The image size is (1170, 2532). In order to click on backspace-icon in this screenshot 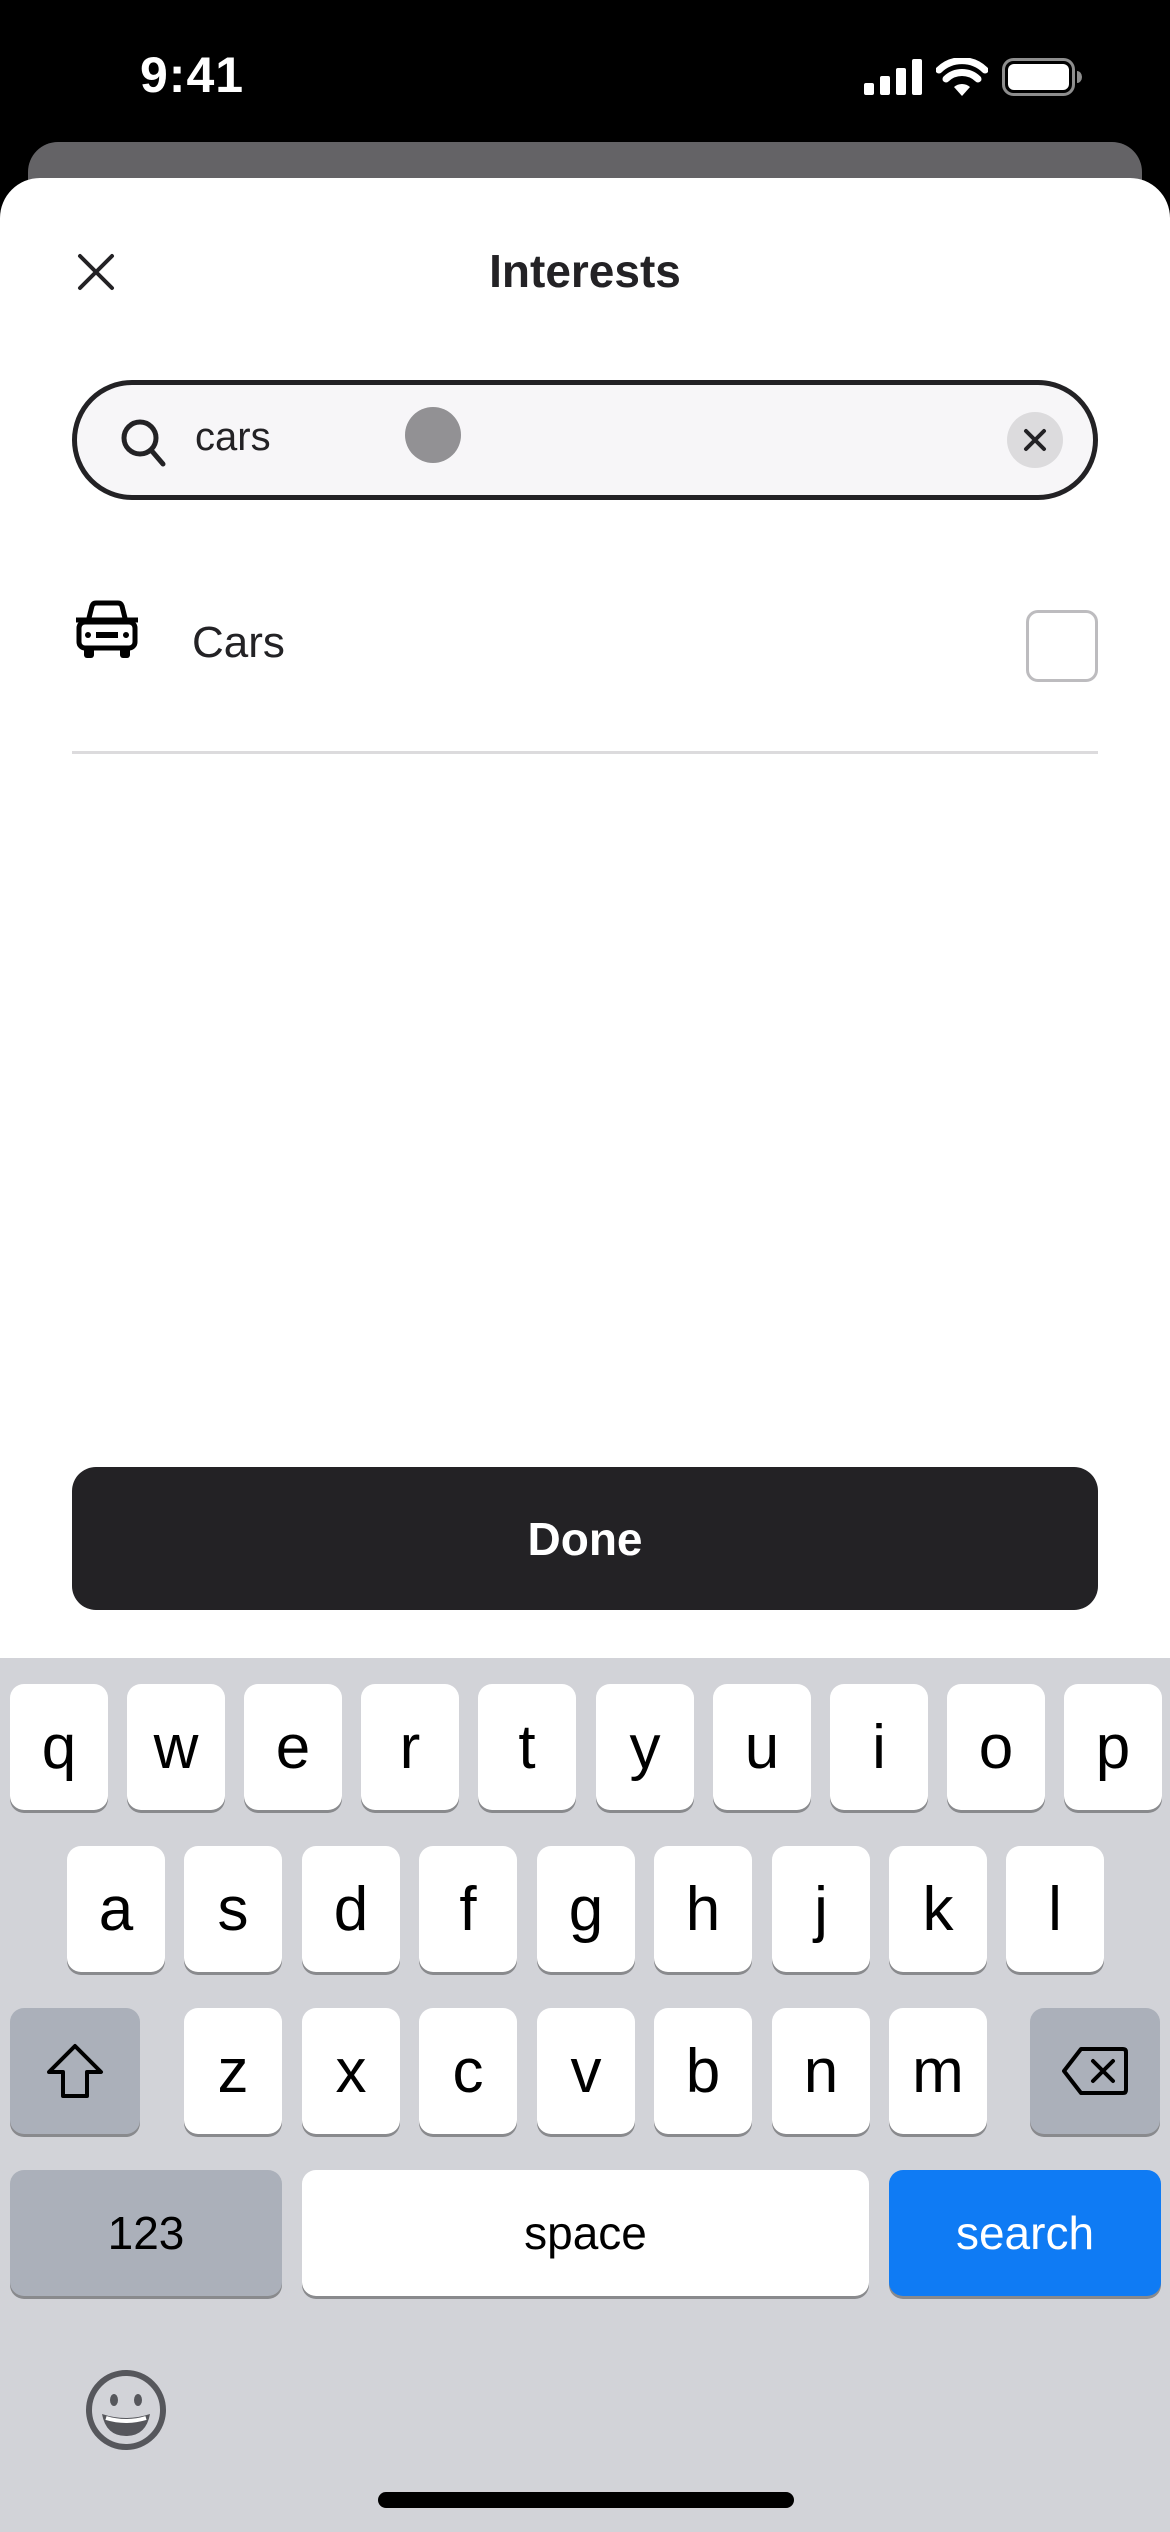, I will do `click(1095, 2071)`.